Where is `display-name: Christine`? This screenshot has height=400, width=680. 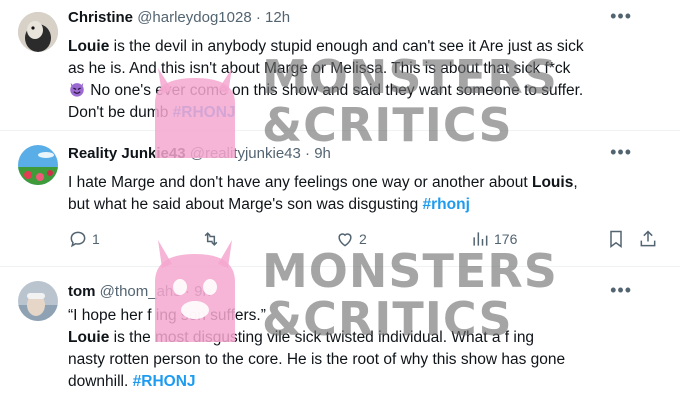 display-name: Christine is located at coordinates (100, 17).